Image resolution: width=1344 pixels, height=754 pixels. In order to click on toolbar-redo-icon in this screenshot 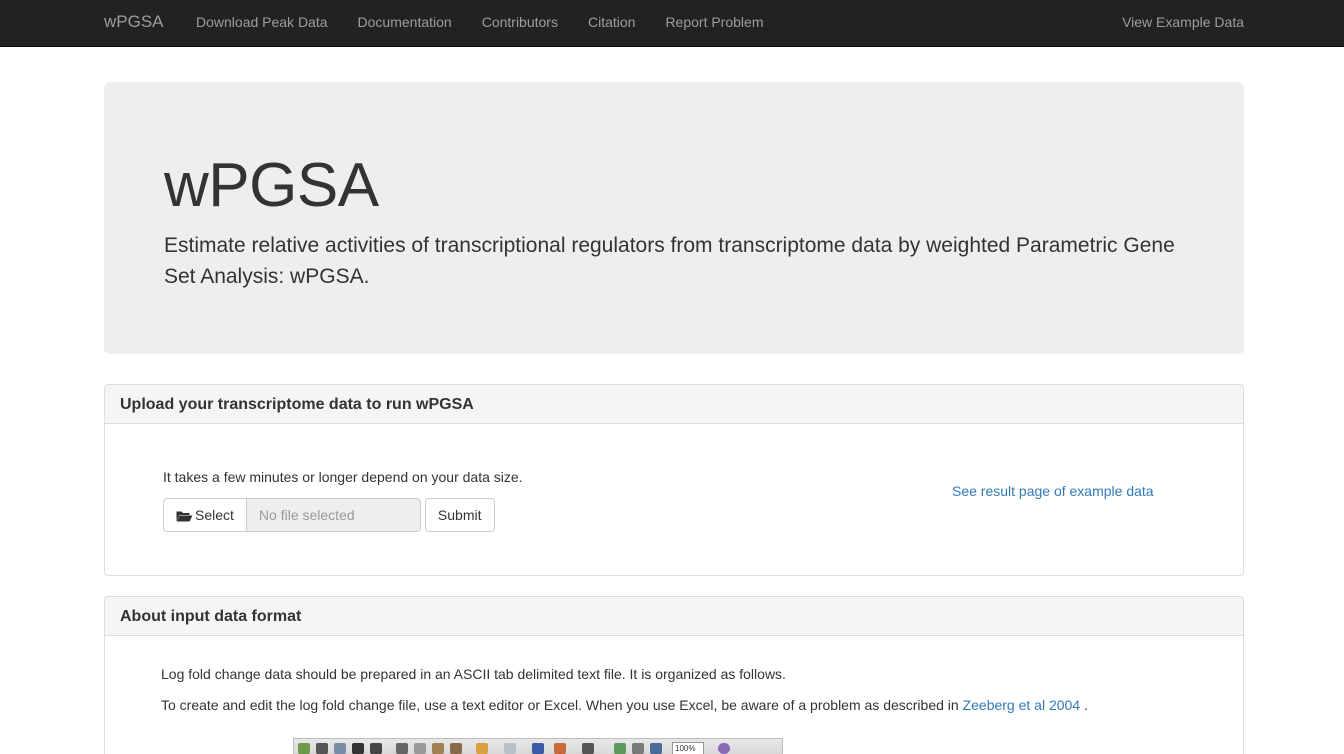, I will do `click(510, 748)`.